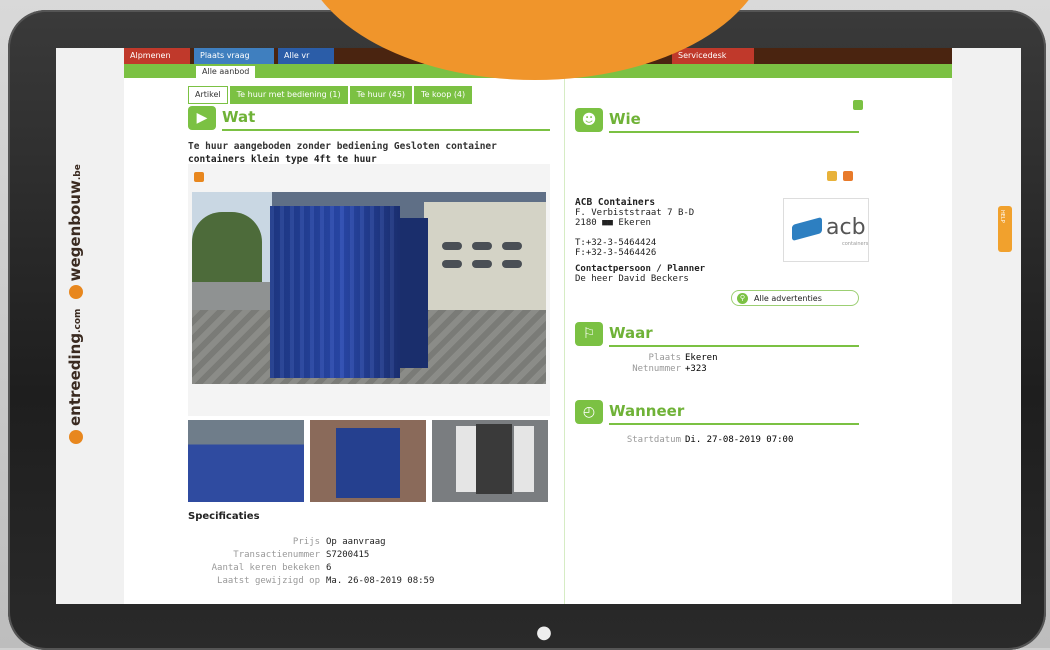  What do you see at coordinates (443, 95) in the screenshot?
I see `tab-te-koop: Te koop (4)` at bounding box center [443, 95].